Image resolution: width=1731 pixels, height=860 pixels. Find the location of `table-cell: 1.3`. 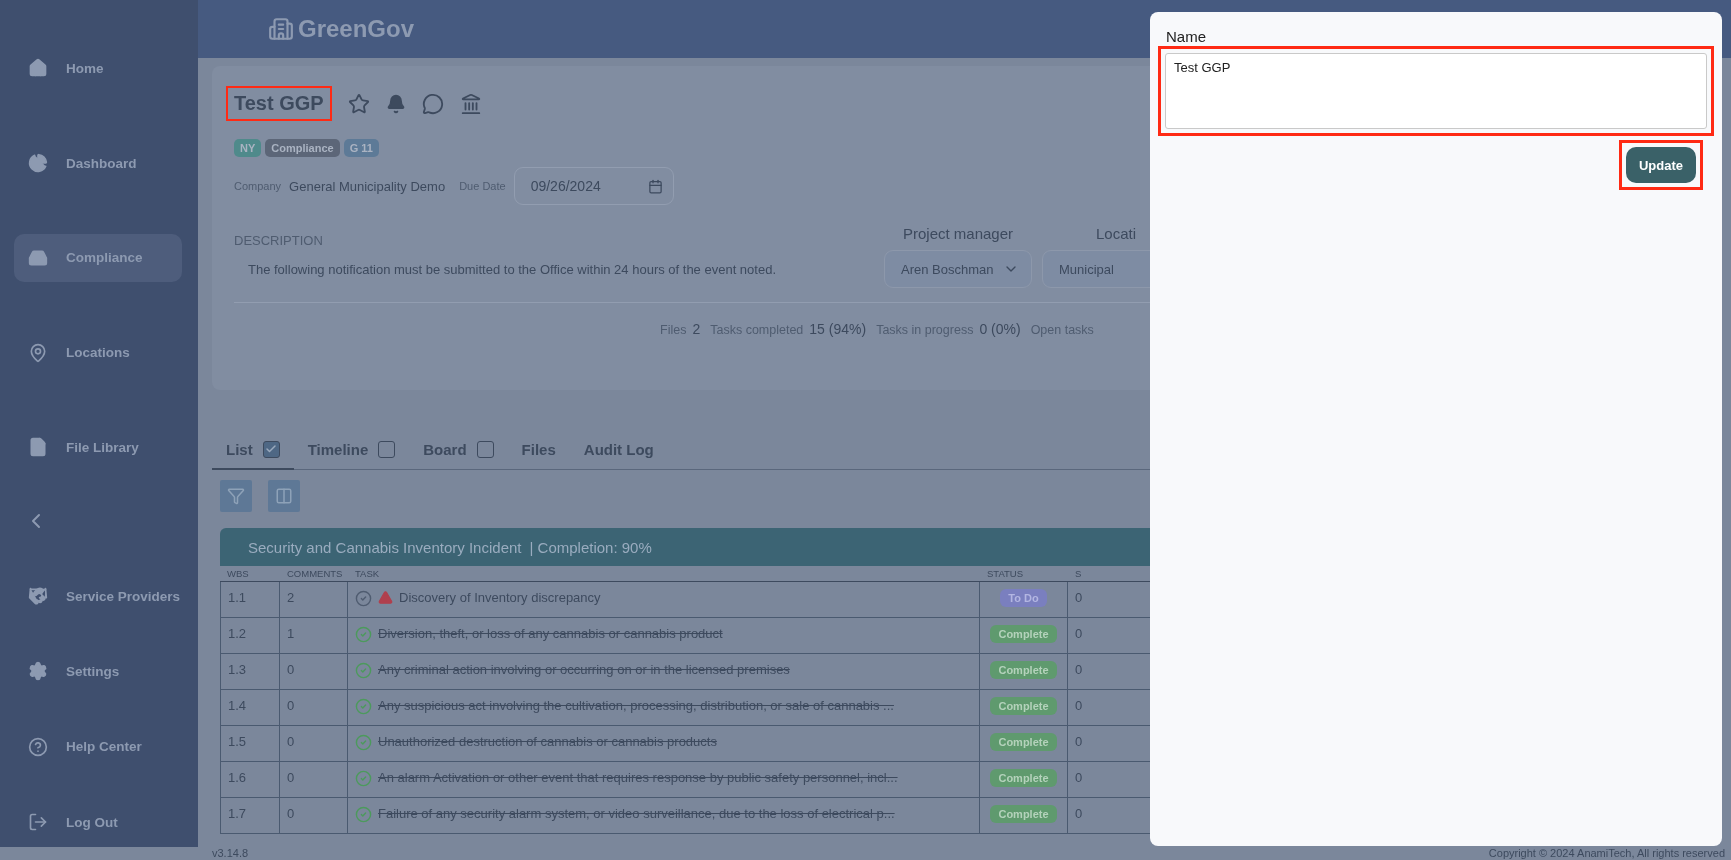

table-cell: 1.3 is located at coordinates (250, 671).